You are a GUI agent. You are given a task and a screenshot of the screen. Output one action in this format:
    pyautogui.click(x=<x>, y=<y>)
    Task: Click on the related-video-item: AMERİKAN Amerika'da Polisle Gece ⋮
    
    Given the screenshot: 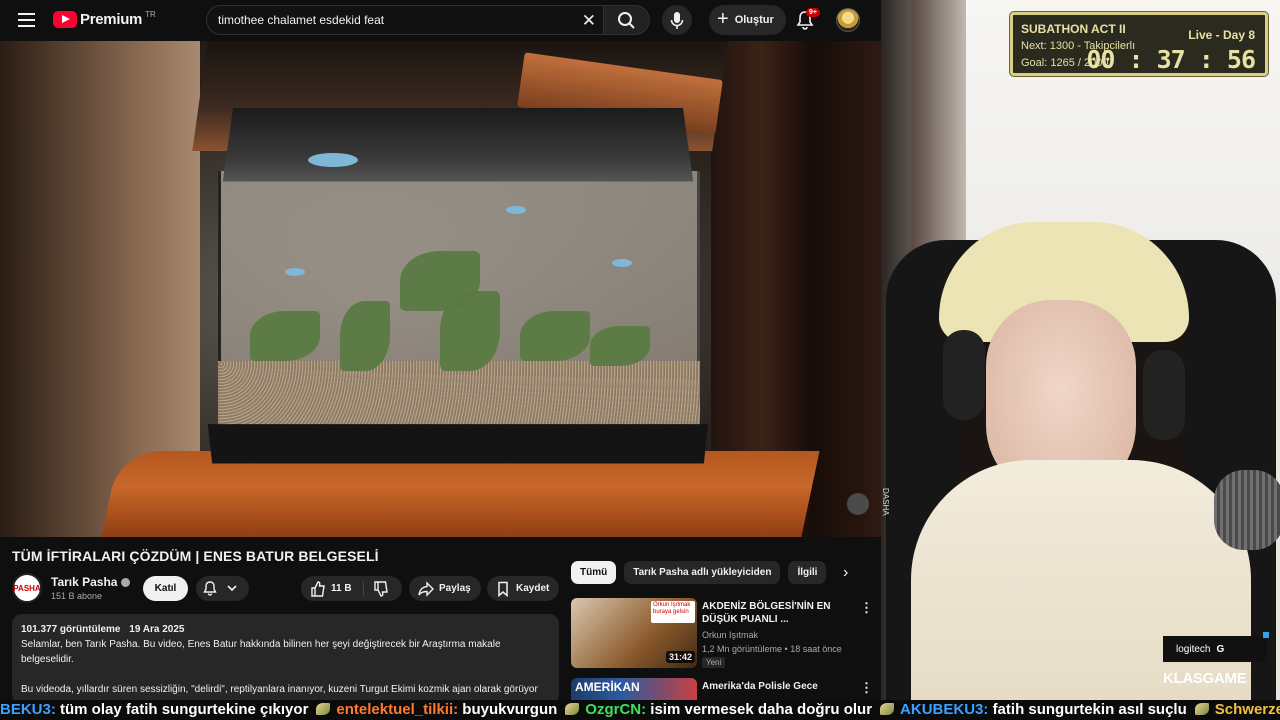 What is the action you would take?
    pyautogui.click(x=722, y=689)
    